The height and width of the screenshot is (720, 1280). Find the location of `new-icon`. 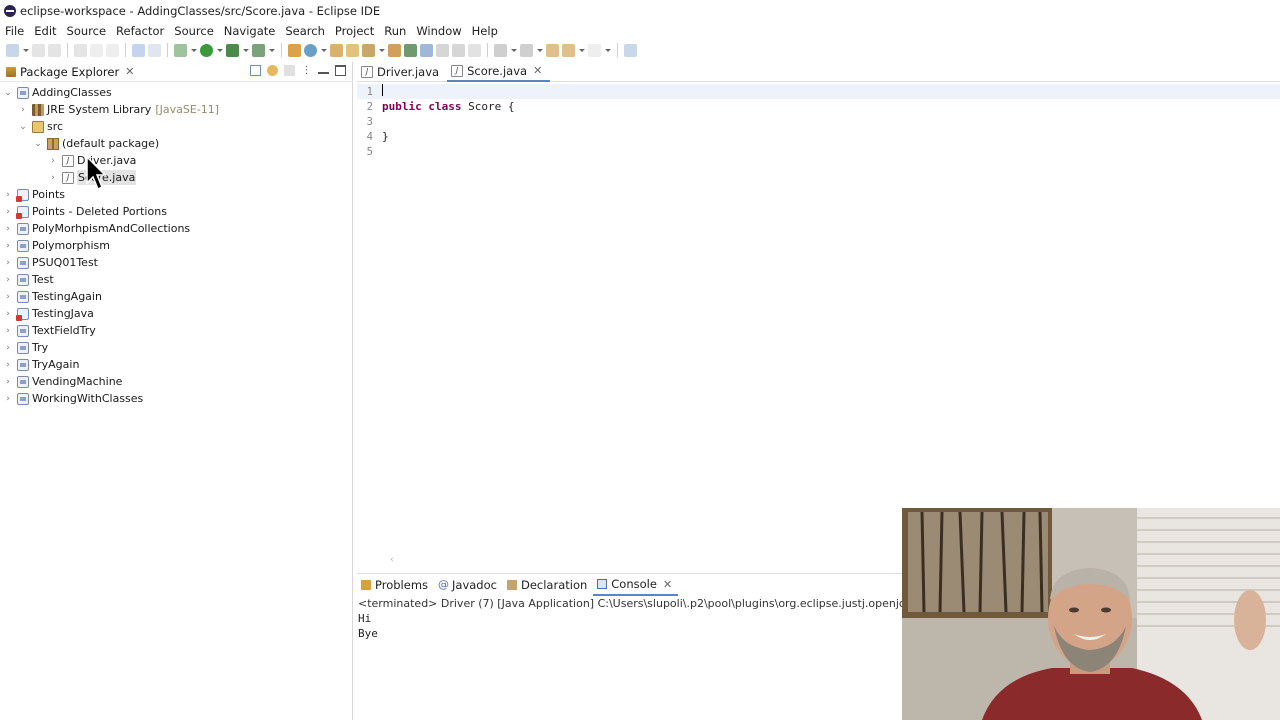

new-icon is located at coordinates (12, 50).